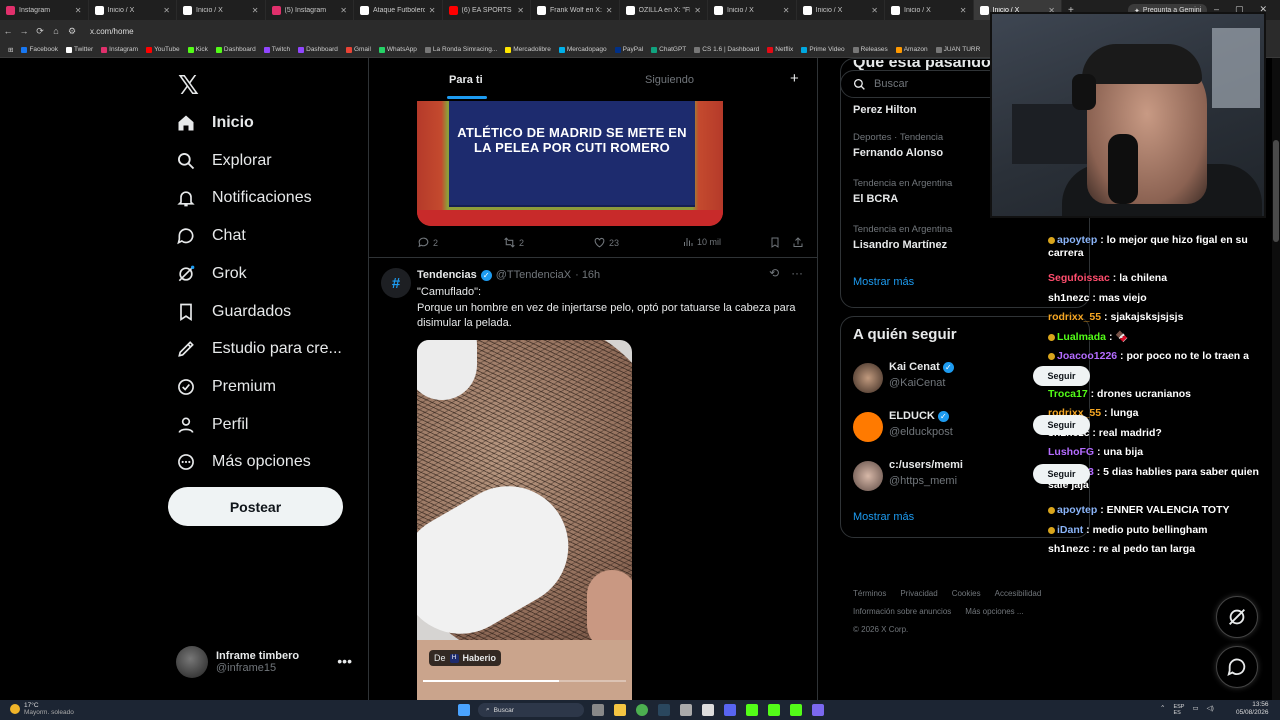 This screenshot has height=720, width=1280. What do you see at coordinates (1276, 191) in the screenshot?
I see `scrollbar-thumb` at bounding box center [1276, 191].